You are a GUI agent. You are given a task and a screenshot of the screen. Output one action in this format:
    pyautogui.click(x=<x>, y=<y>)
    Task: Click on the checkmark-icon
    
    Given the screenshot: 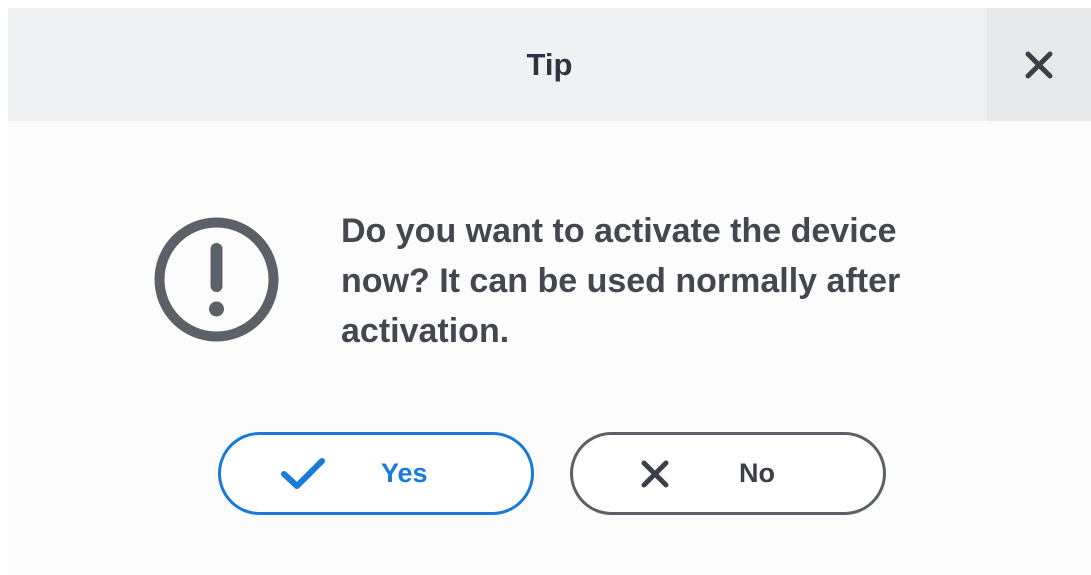 What is the action you would take?
    pyautogui.click(x=303, y=473)
    